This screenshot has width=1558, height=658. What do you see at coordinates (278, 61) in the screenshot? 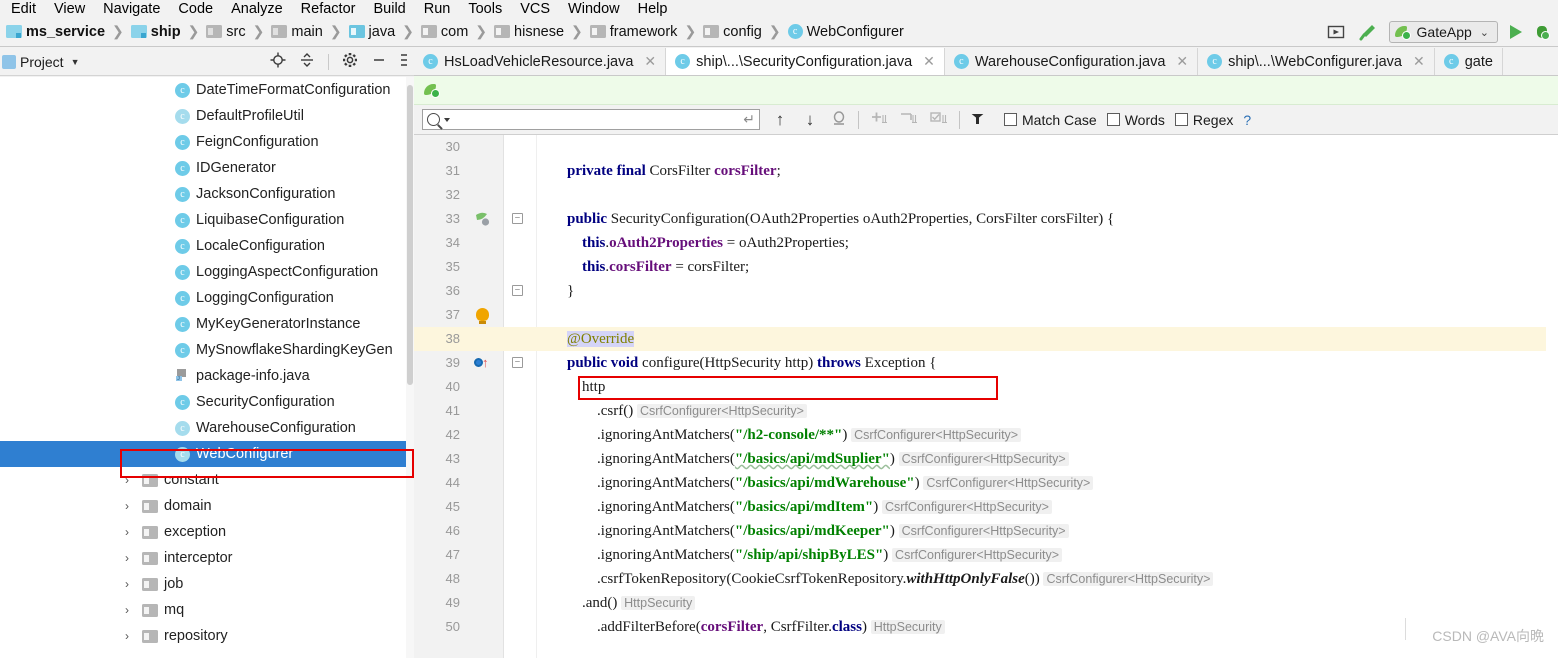
I see `locate-icon` at bounding box center [278, 61].